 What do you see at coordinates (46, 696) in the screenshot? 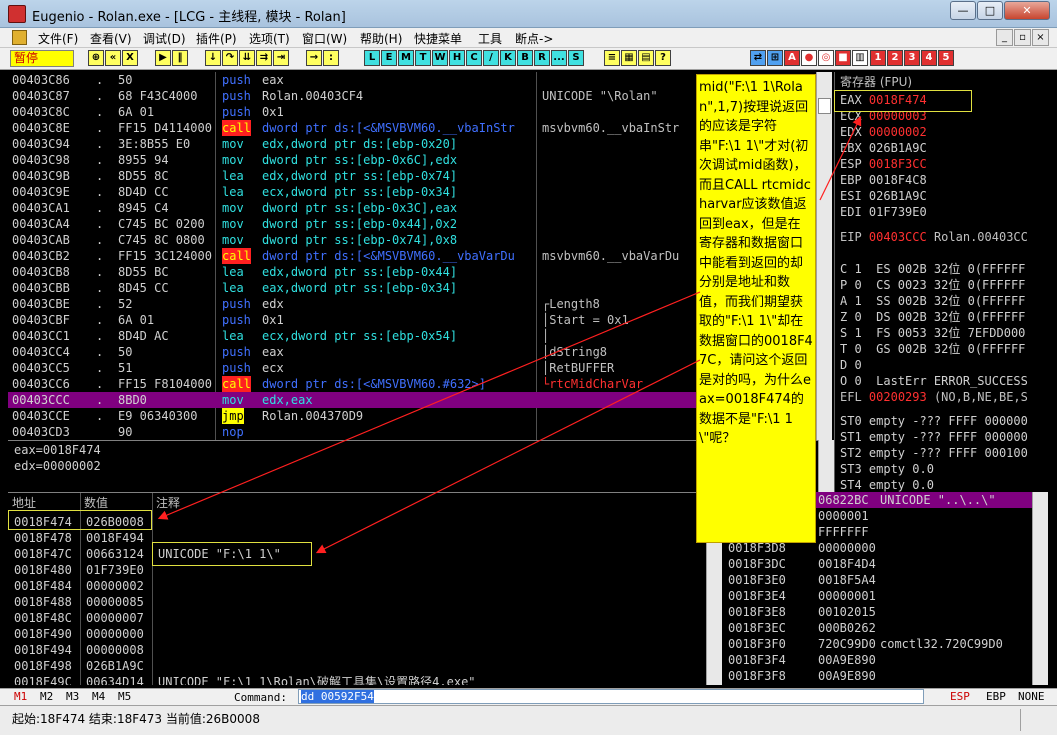
I see `tab-m2: M2` at bounding box center [46, 696].